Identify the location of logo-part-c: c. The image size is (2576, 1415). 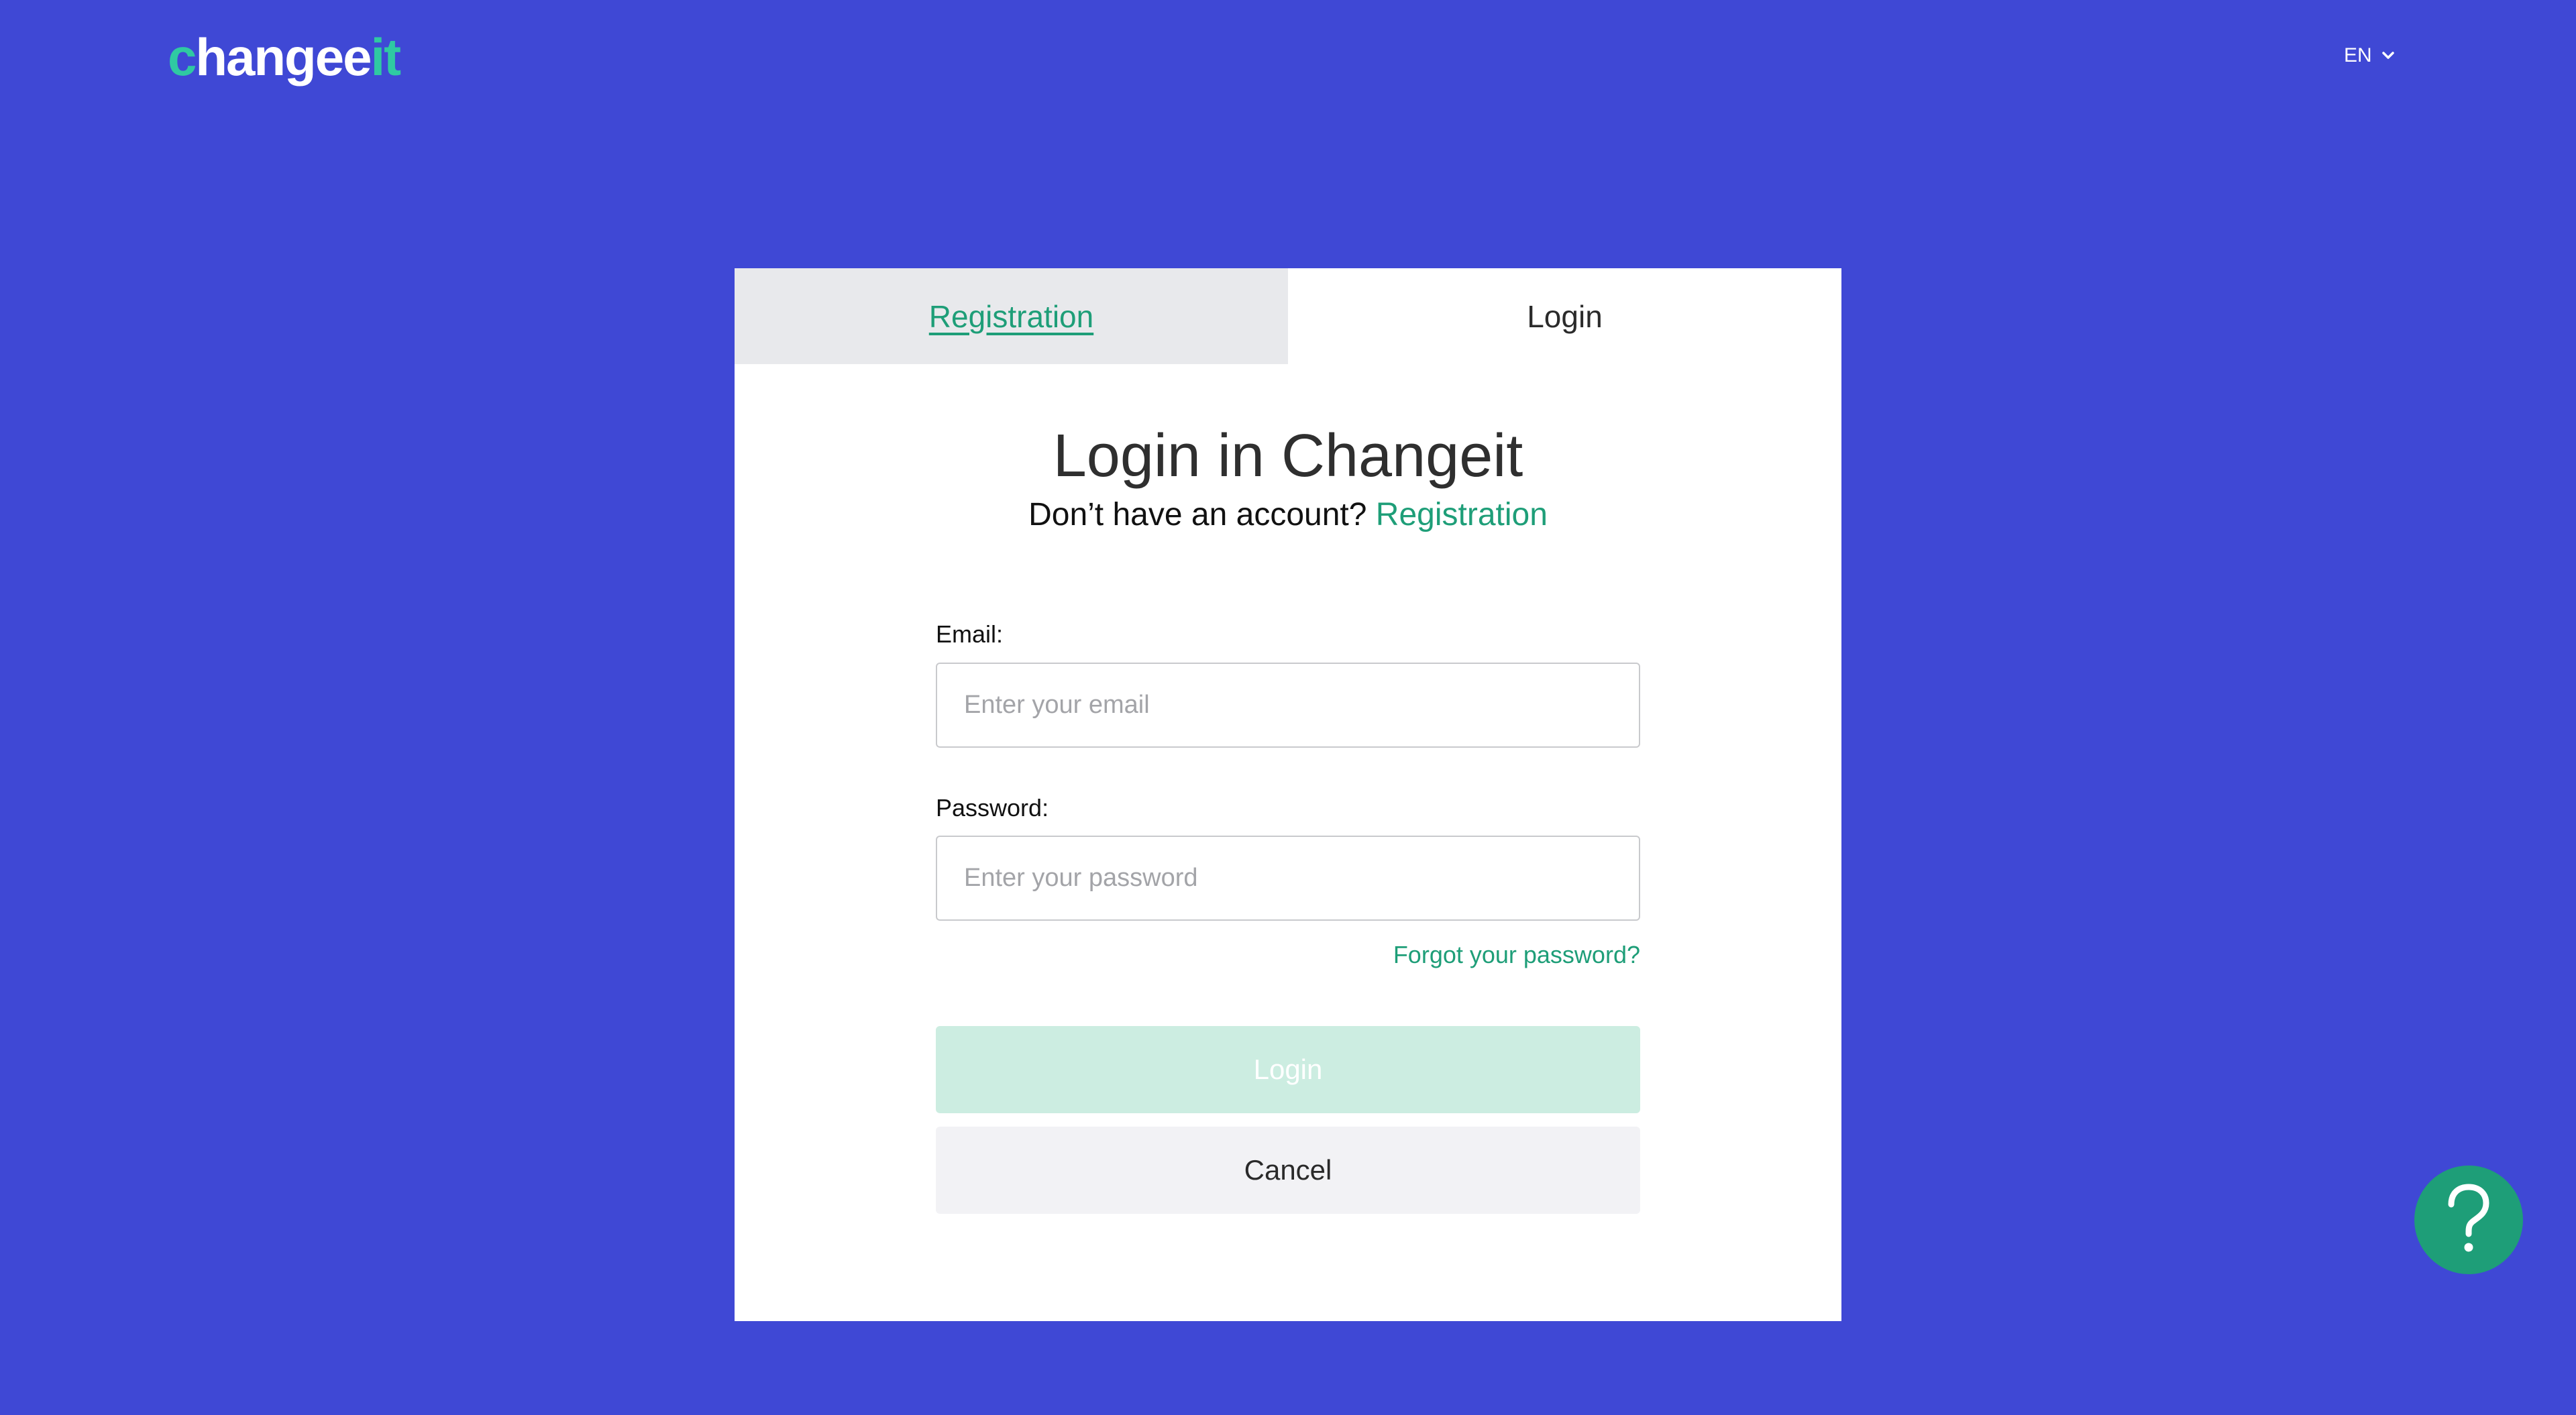
(182, 57).